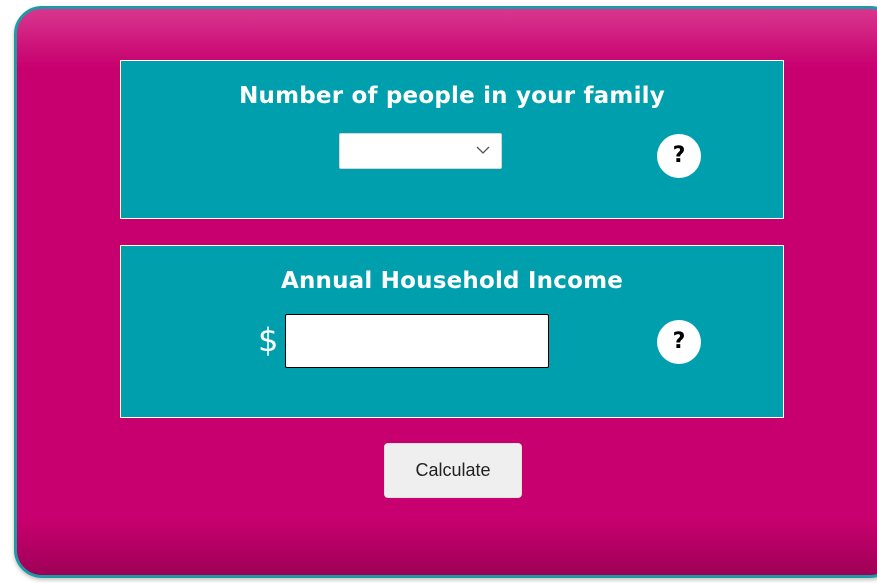 This screenshot has height=583, width=877. I want to click on chevron-down-icon, so click(483, 150).